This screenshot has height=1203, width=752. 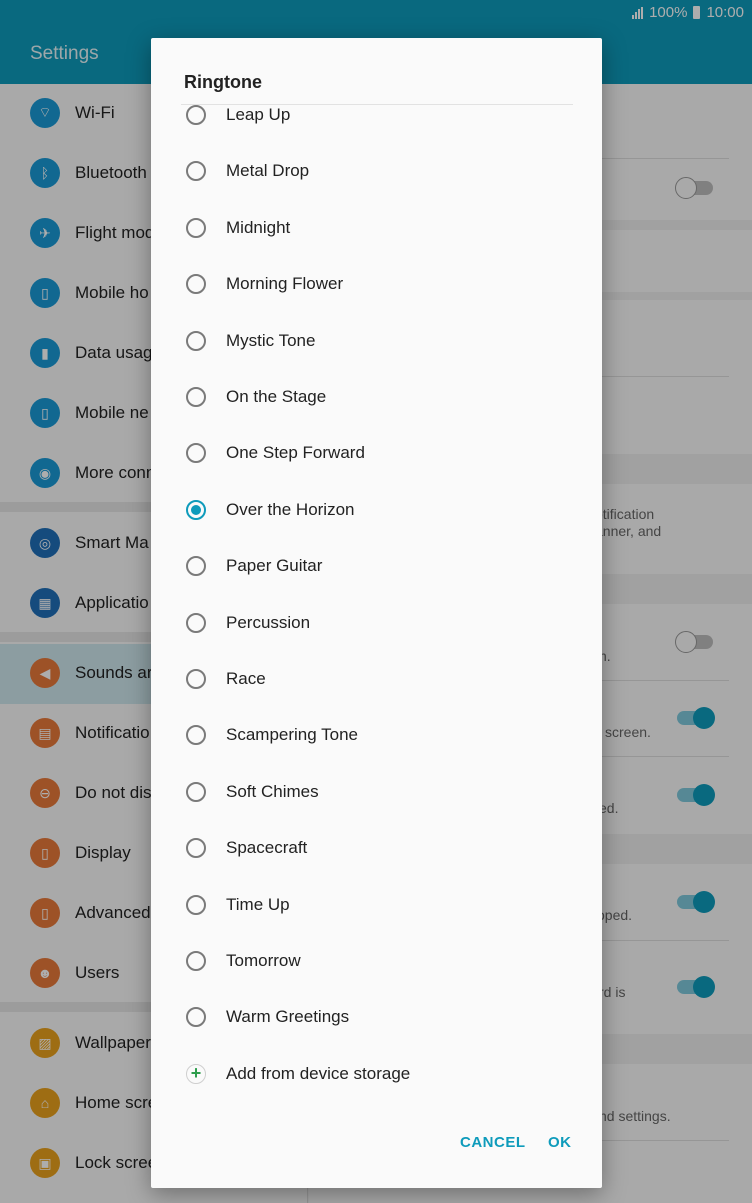 I want to click on ringtone-option-label: Percussion, so click(x=268, y=622).